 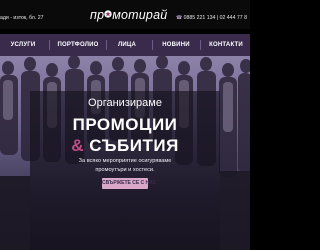 What do you see at coordinates (140, 15) in the screenshot?
I see `logo-text-end: мотирай` at bounding box center [140, 15].